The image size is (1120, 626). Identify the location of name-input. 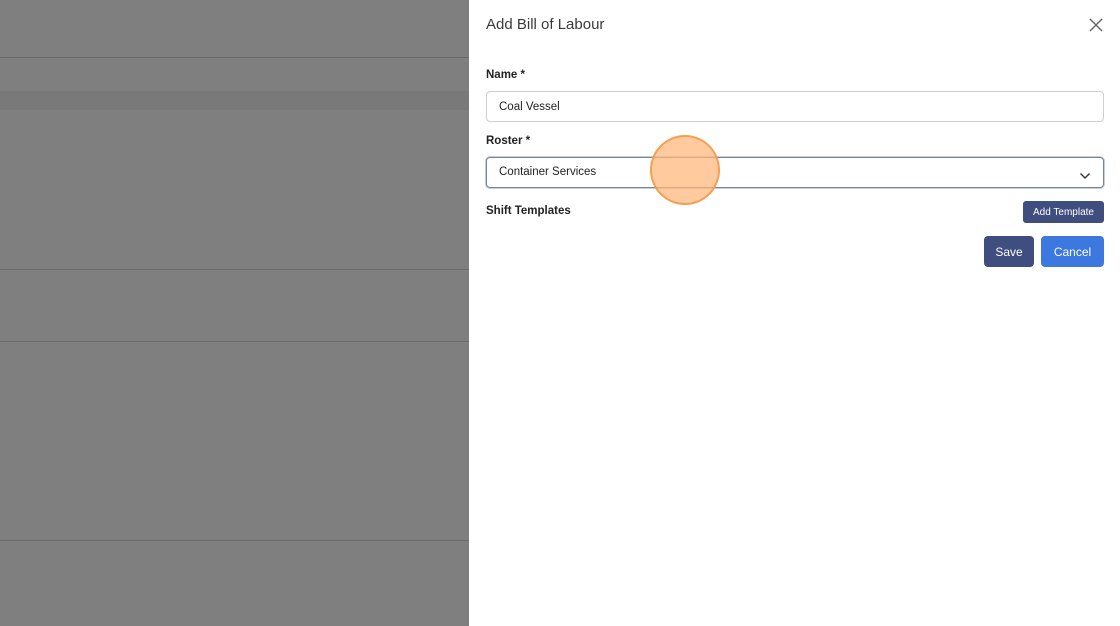
(795, 106).